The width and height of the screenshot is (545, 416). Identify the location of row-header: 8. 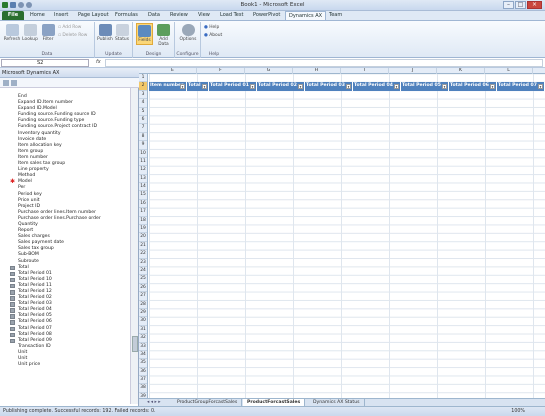
(143, 137).